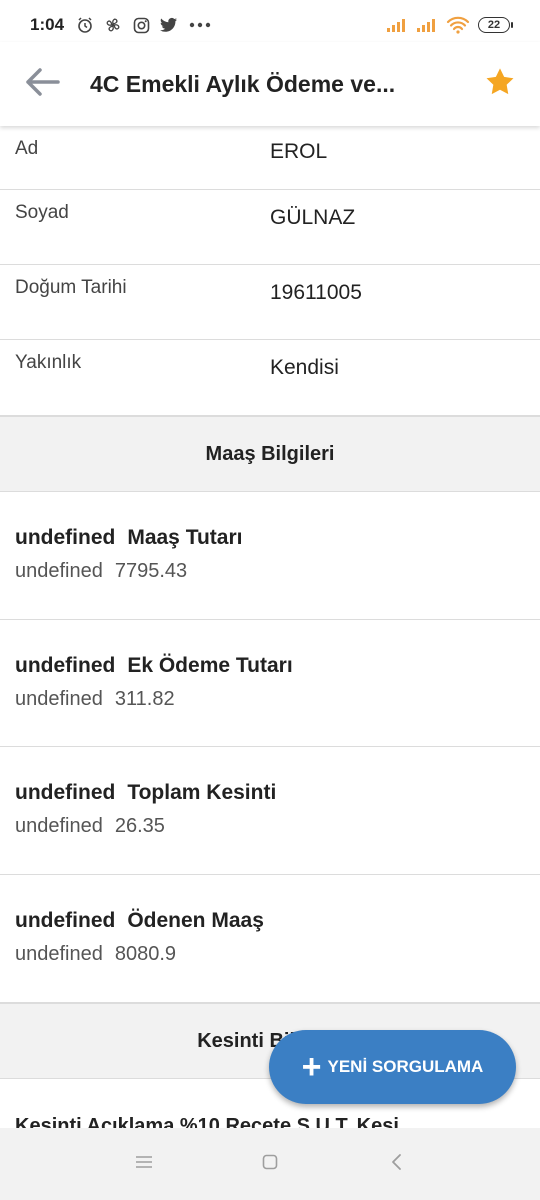  I want to click on system-nav-bar, so click(270, 1164).